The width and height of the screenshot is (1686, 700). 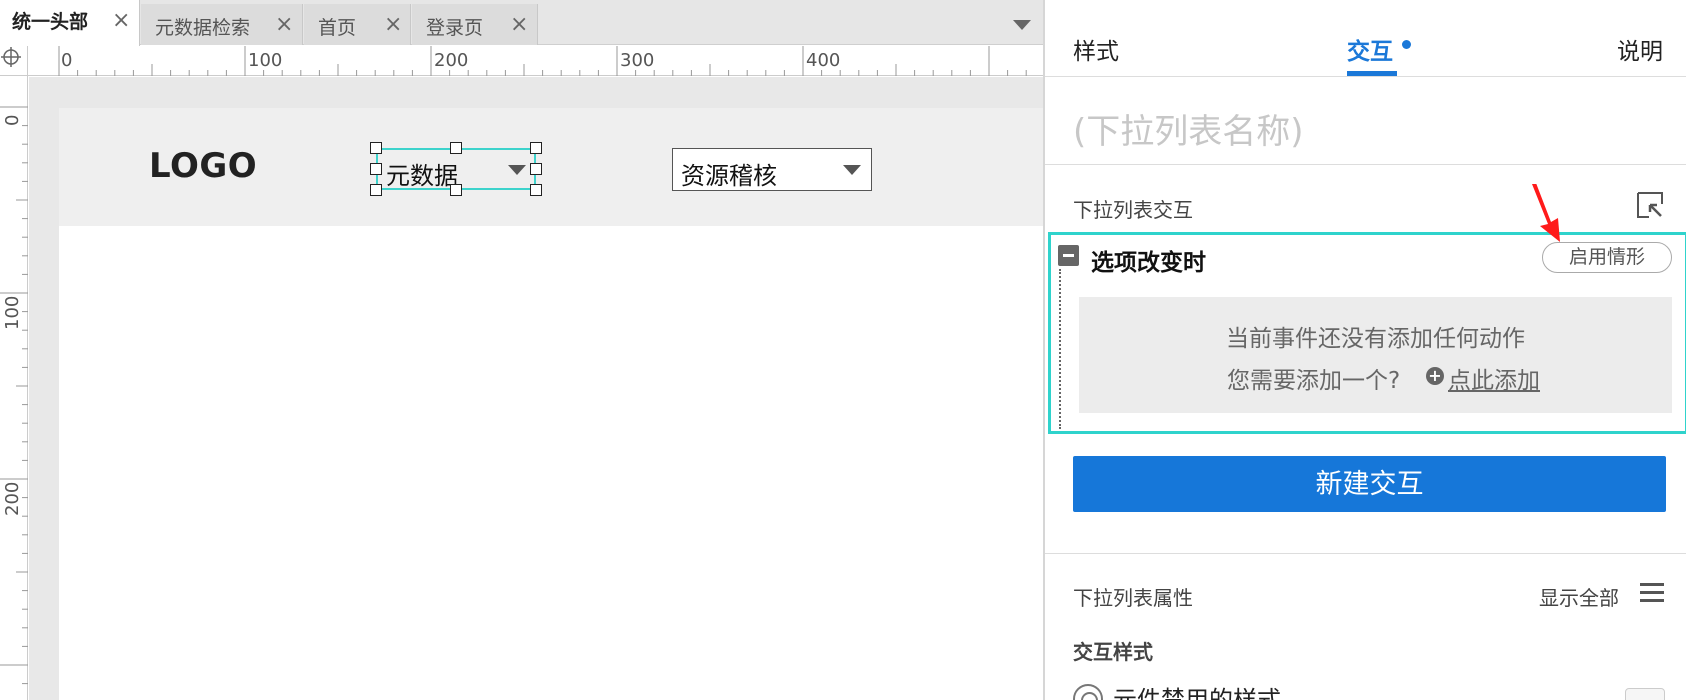 I want to click on widget-name-input: (下拉列表名称), so click(x=1188, y=128).